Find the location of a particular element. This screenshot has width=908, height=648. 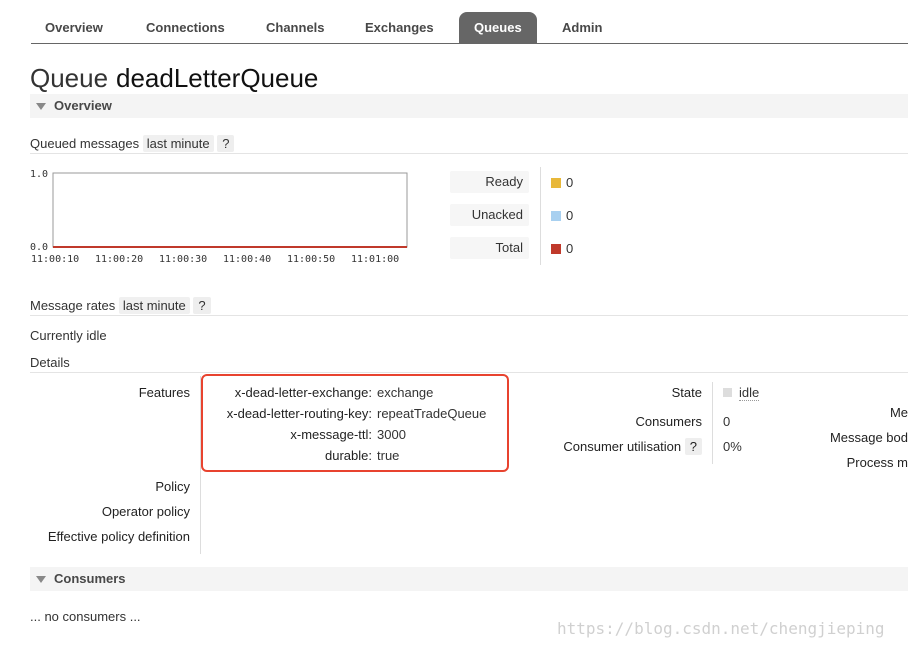

message-rates-label: Message rates is located at coordinates (73, 305).